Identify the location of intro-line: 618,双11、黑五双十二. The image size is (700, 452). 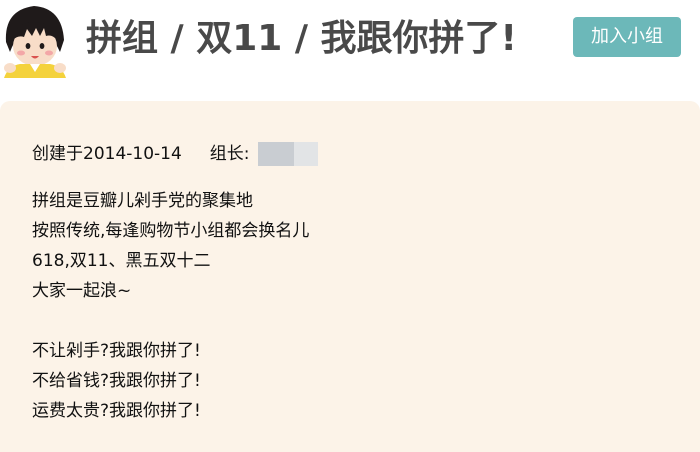
(121, 261).